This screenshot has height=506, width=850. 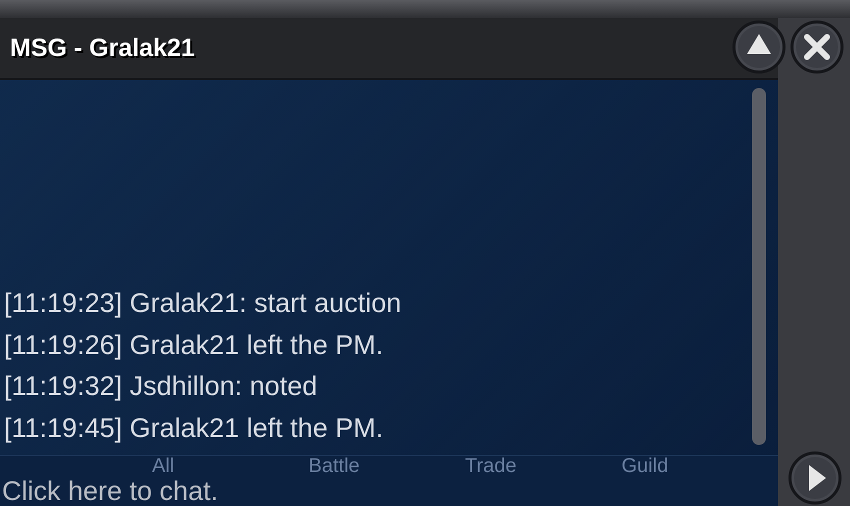 What do you see at coordinates (386, 466) in the screenshot?
I see `channel-tab: Battle` at bounding box center [386, 466].